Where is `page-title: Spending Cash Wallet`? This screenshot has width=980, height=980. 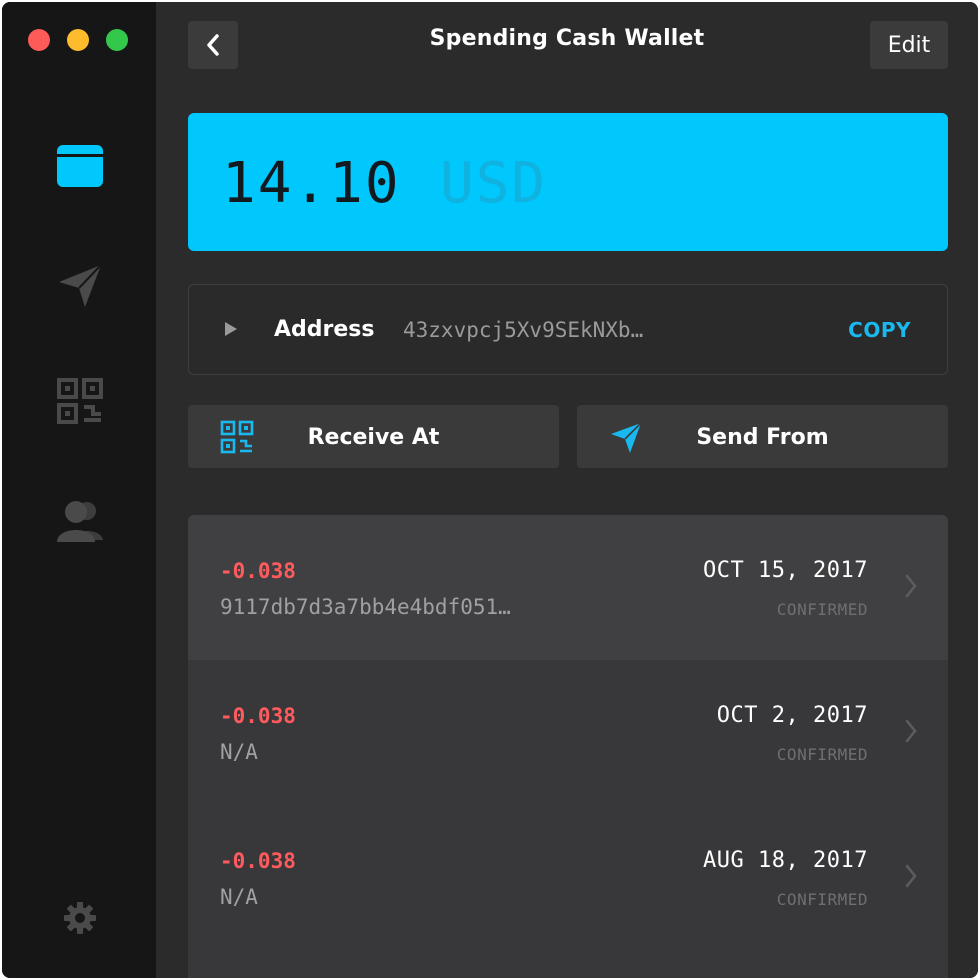 page-title: Spending Cash Wallet is located at coordinates (567, 38).